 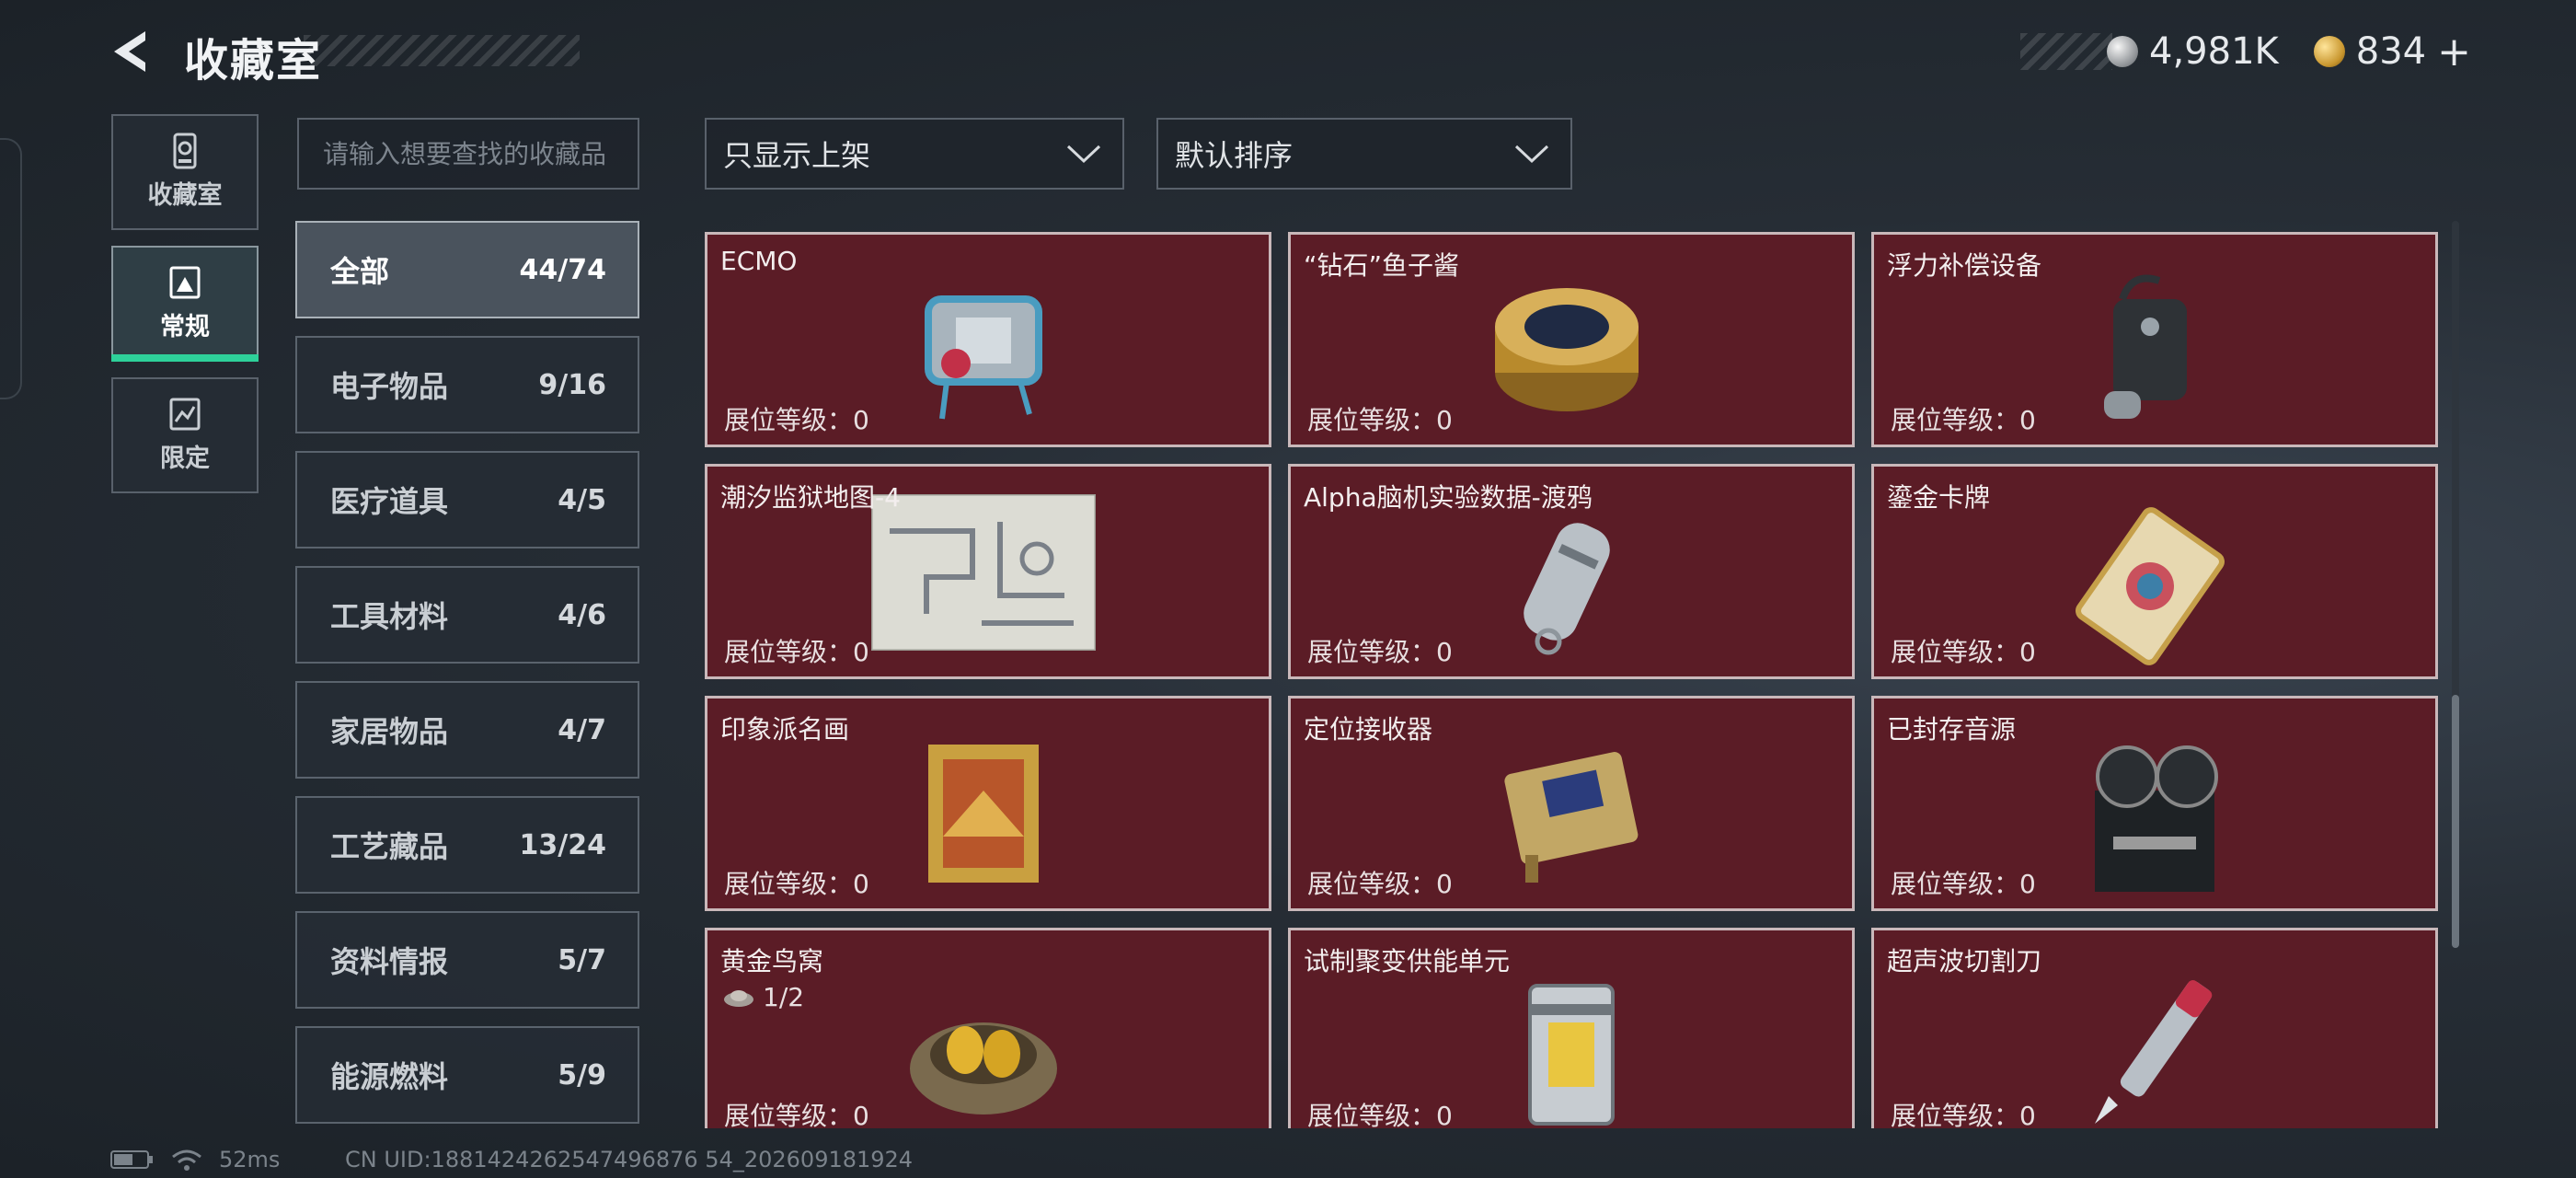 I want to click on item-card: 潮汐监狱地图-4 展位等级：0, so click(x=988, y=571).